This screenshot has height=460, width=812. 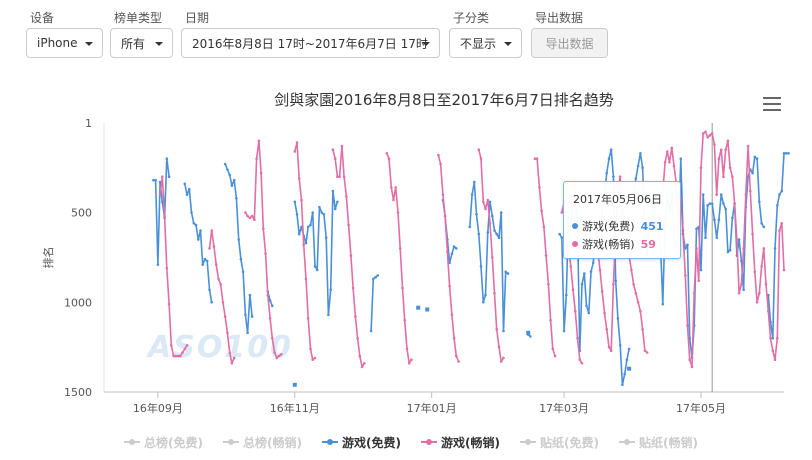 I want to click on legend-item-sticker-free: 贴纸(免费), so click(x=559, y=442).